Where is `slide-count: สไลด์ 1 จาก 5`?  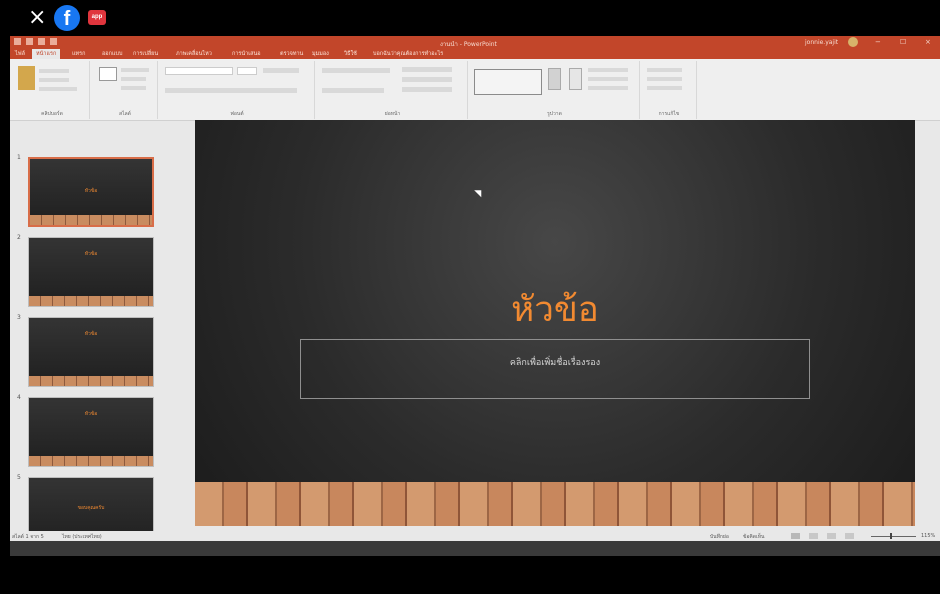
slide-count: สไลด์ 1 จาก 5 is located at coordinates (28, 537).